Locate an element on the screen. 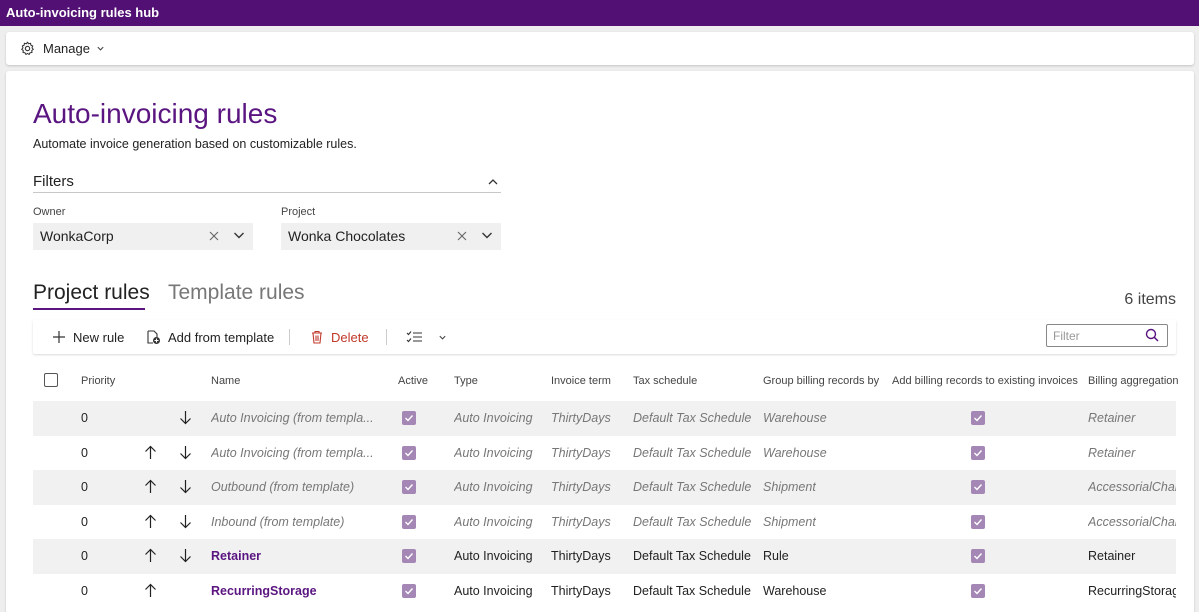 This screenshot has width=1199, height=612. new-rule-button: New rule is located at coordinates (88, 337).